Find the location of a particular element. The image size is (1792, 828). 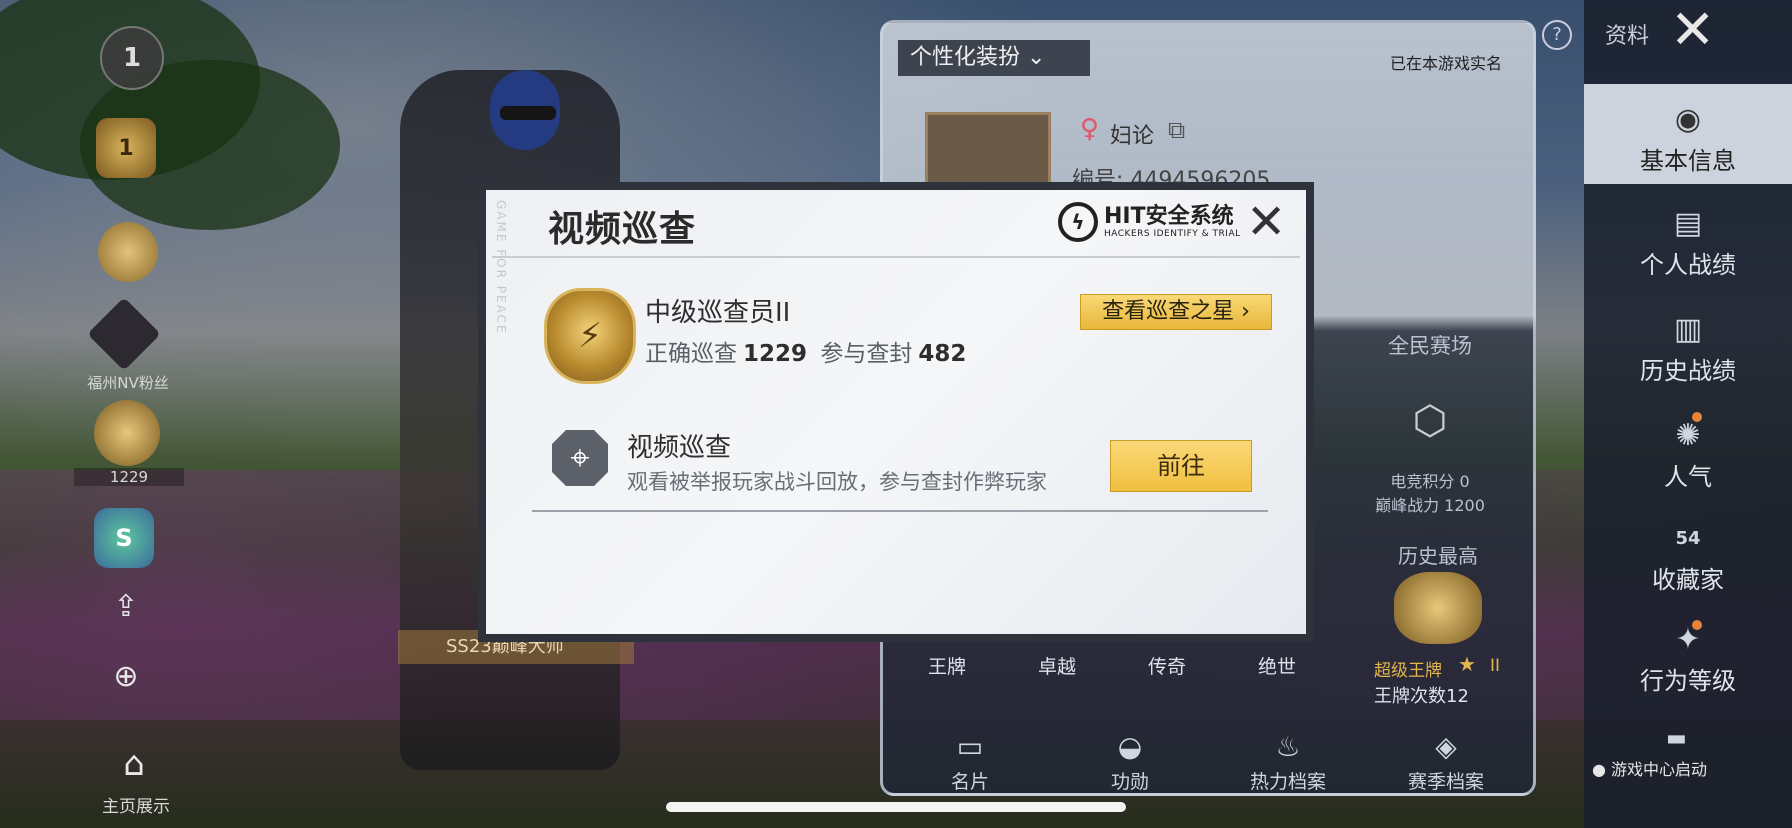

ban-label: 参与查封 is located at coordinates (866, 354).